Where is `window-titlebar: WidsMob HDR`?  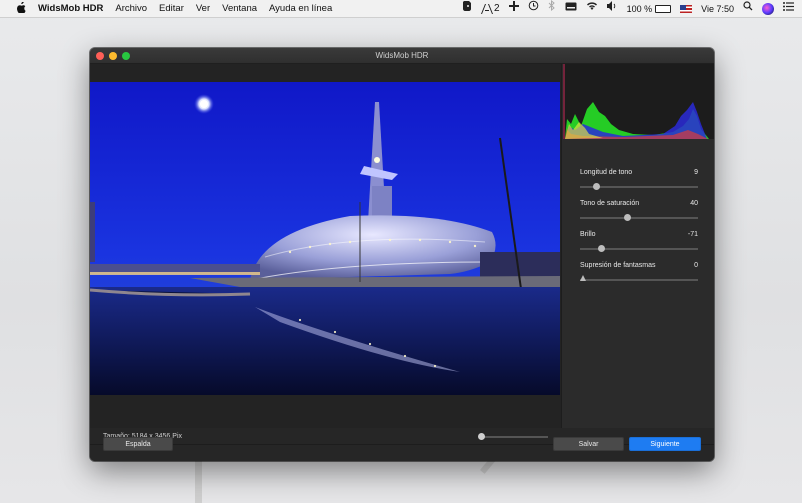 window-titlebar: WidsMob HDR is located at coordinates (402, 56).